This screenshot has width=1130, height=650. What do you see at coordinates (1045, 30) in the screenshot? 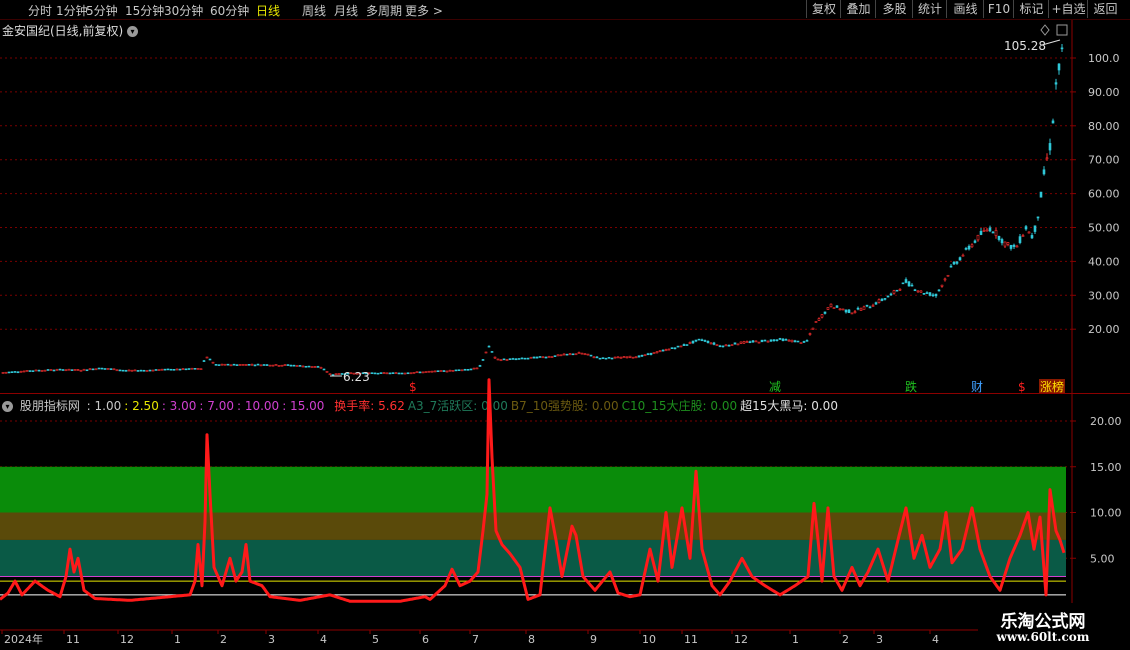
I see `diamond-icon` at bounding box center [1045, 30].